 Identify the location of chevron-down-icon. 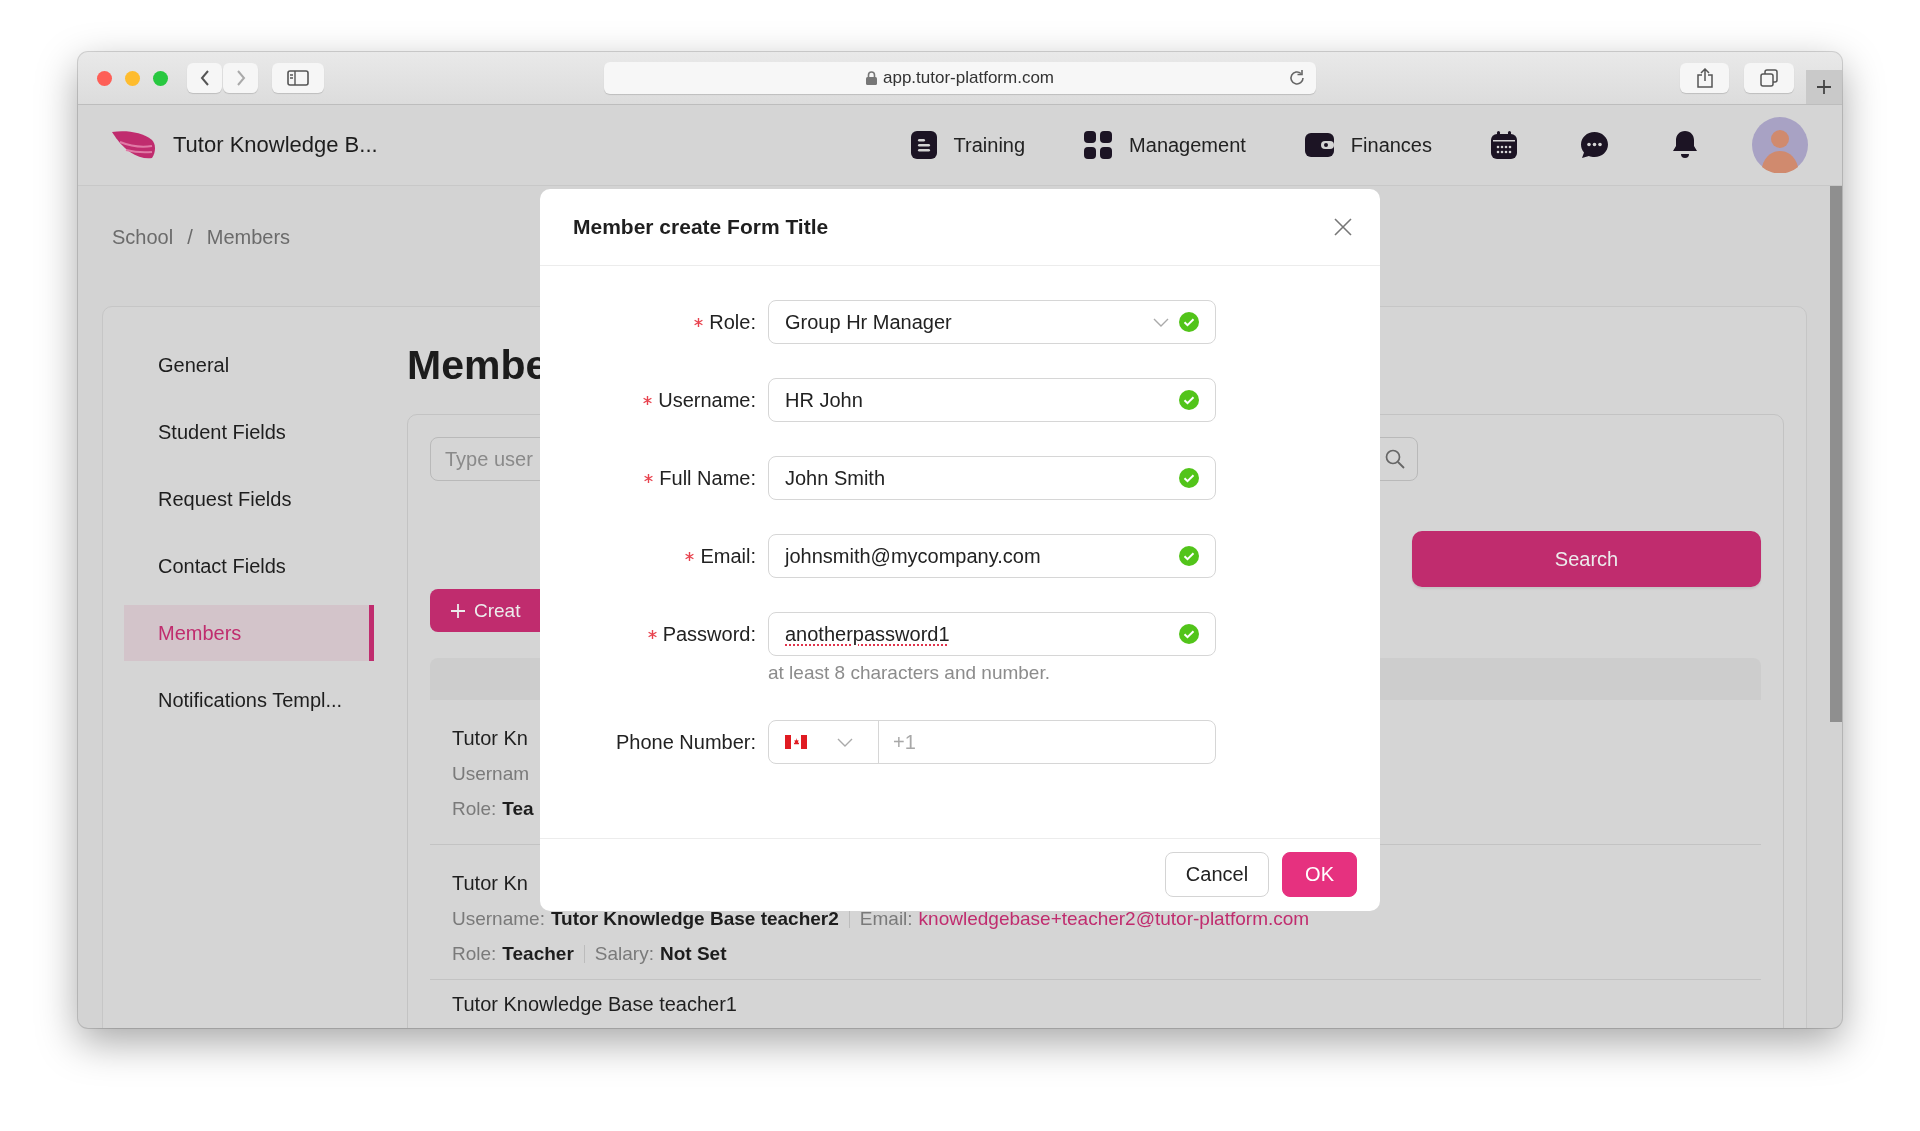
(1161, 322).